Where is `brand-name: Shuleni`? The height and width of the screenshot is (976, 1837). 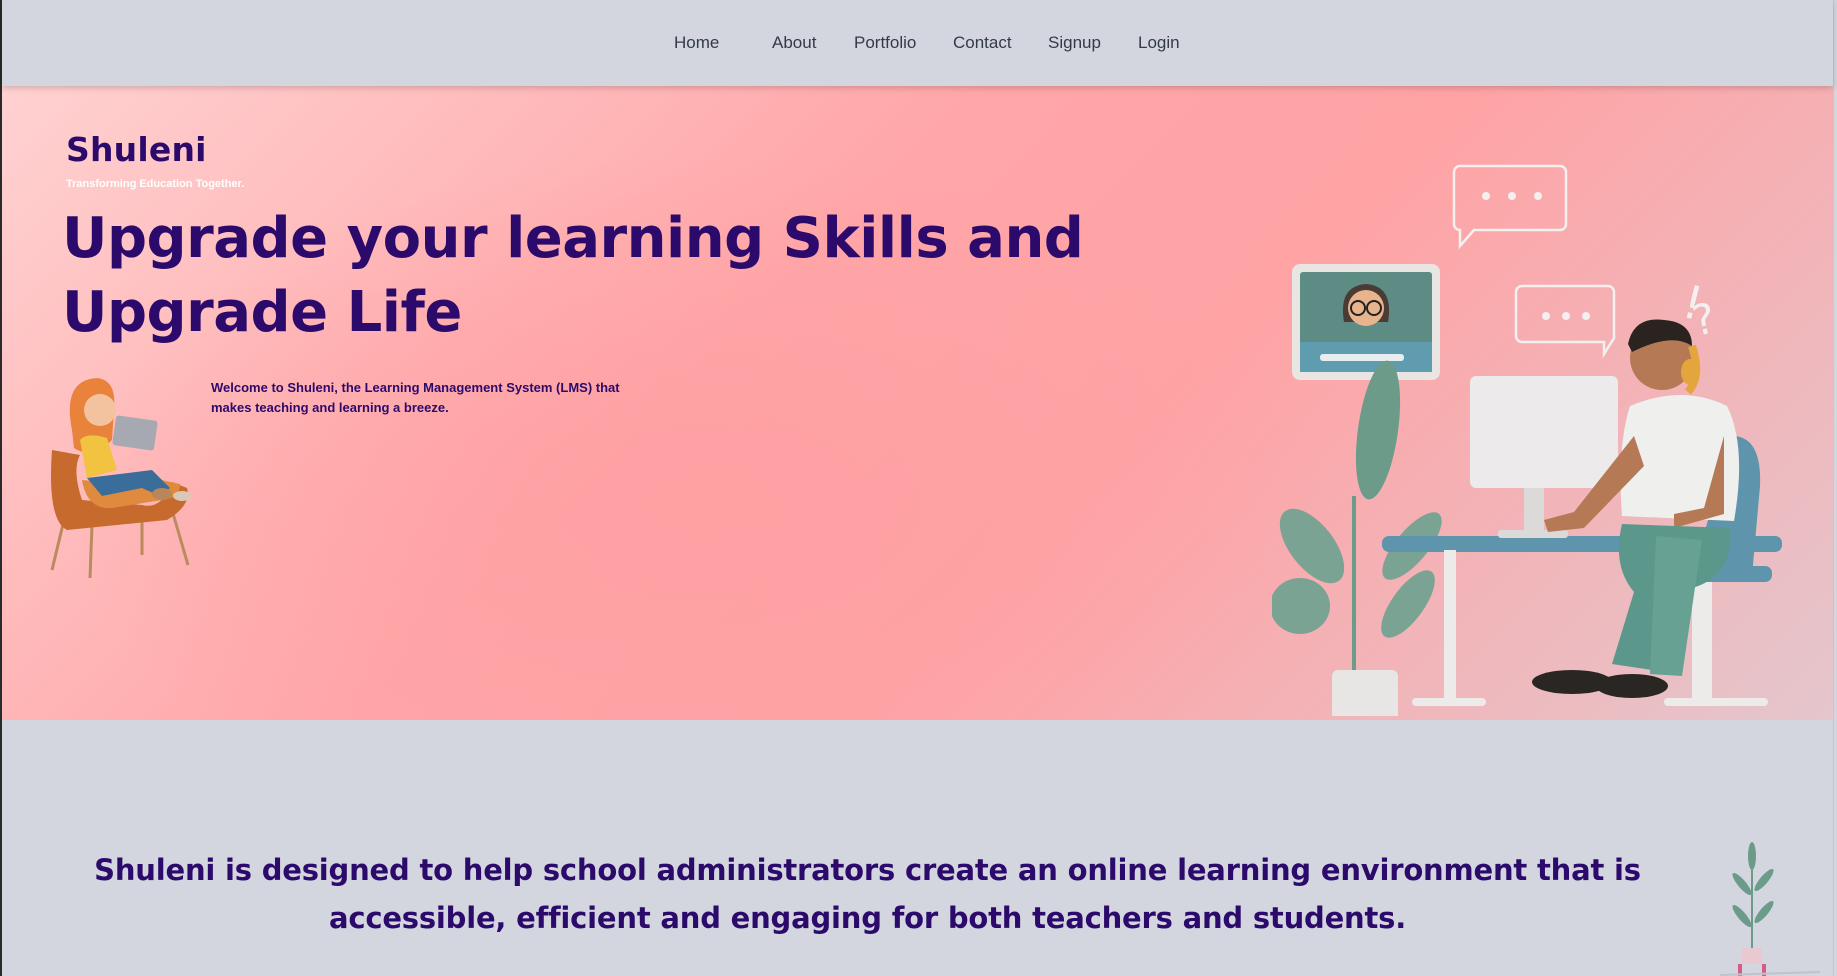
brand-name: Shuleni is located at coordinates (136, 149).